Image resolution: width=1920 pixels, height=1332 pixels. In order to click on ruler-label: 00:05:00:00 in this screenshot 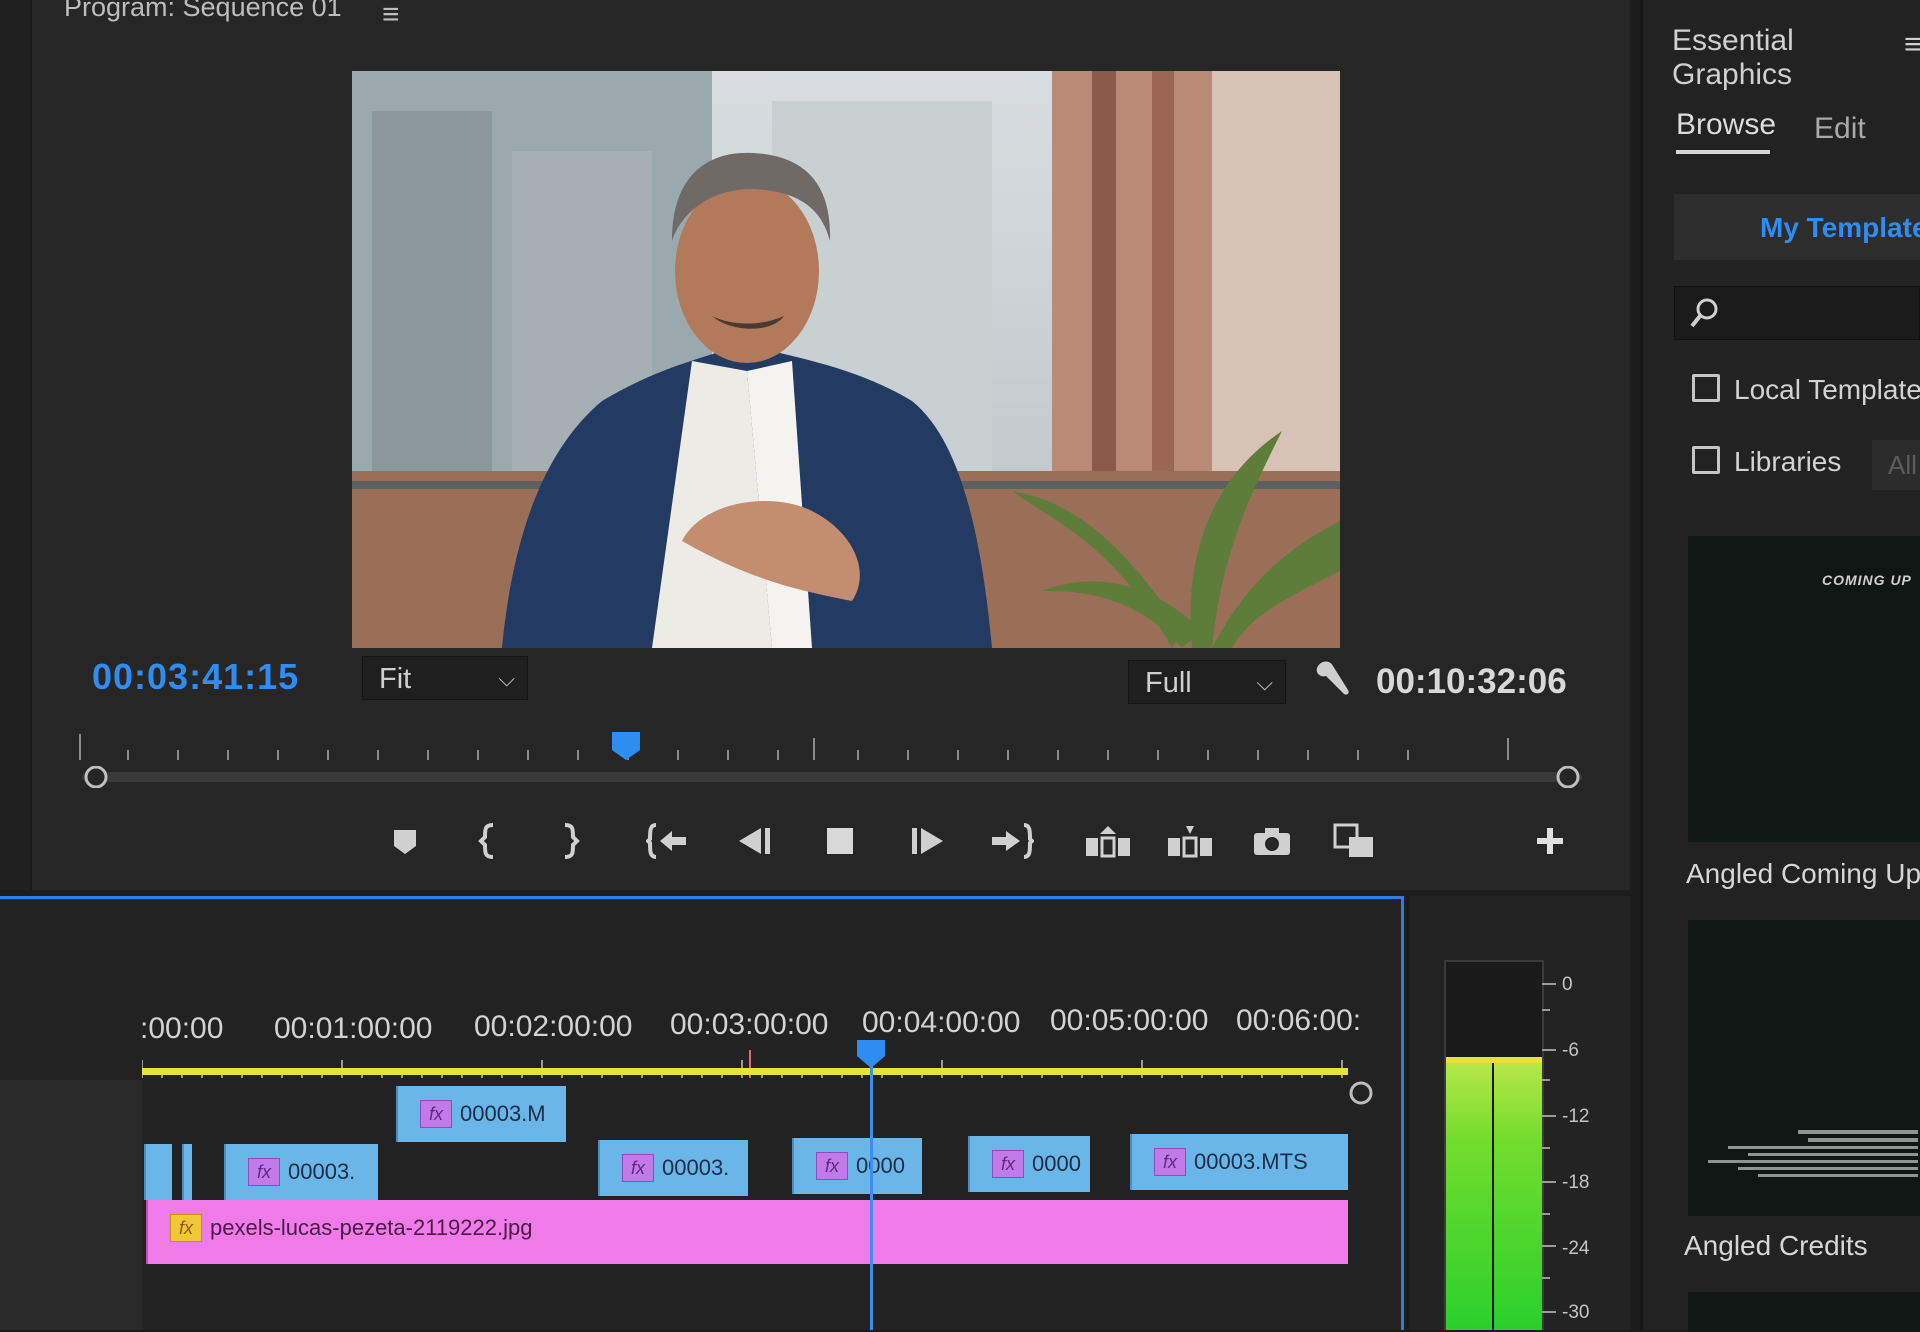, I will do `click(1129, 1020)`.